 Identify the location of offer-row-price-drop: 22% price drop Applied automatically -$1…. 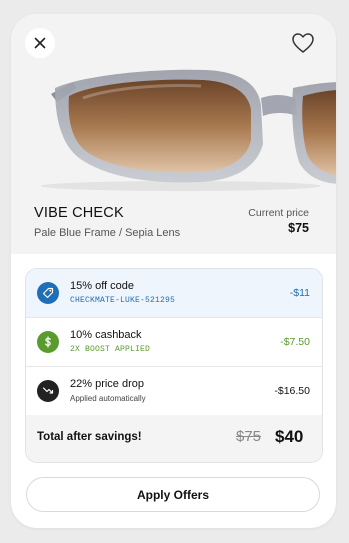
(174, 391).